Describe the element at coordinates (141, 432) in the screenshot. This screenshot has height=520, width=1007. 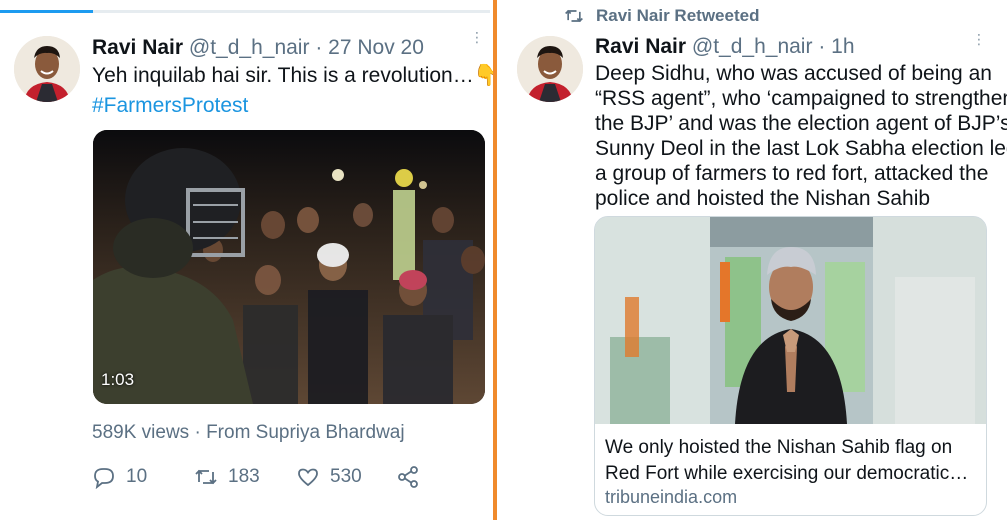
I see `views-count: 589K views` at that location.